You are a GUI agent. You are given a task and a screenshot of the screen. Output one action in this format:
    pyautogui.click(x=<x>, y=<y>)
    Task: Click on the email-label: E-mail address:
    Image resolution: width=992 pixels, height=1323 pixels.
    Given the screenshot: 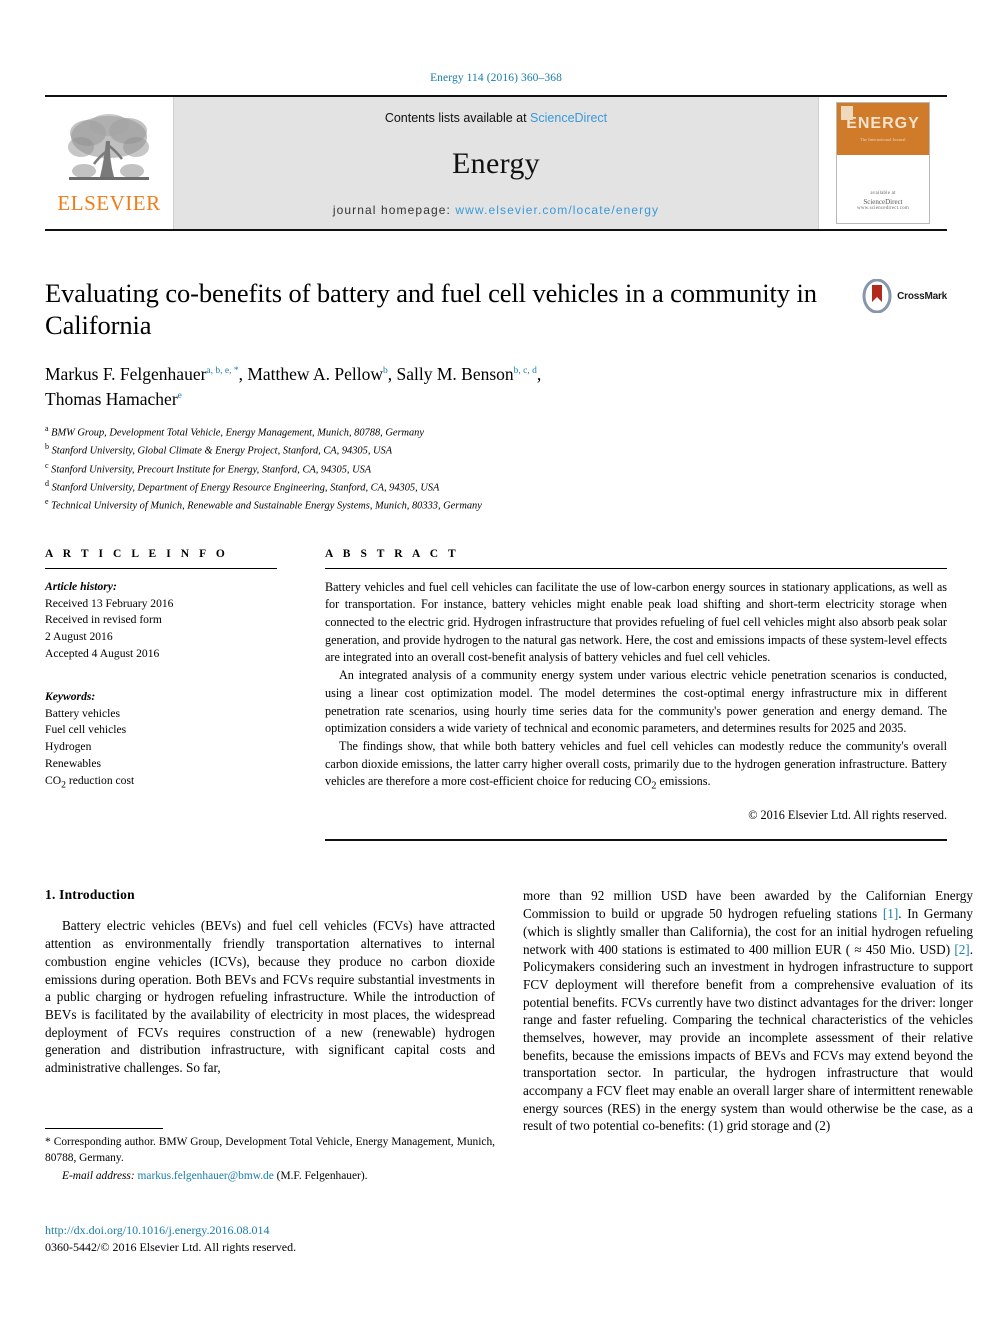 What is the action you would take?
    pyautogui.click(x=98, y=1176)
    